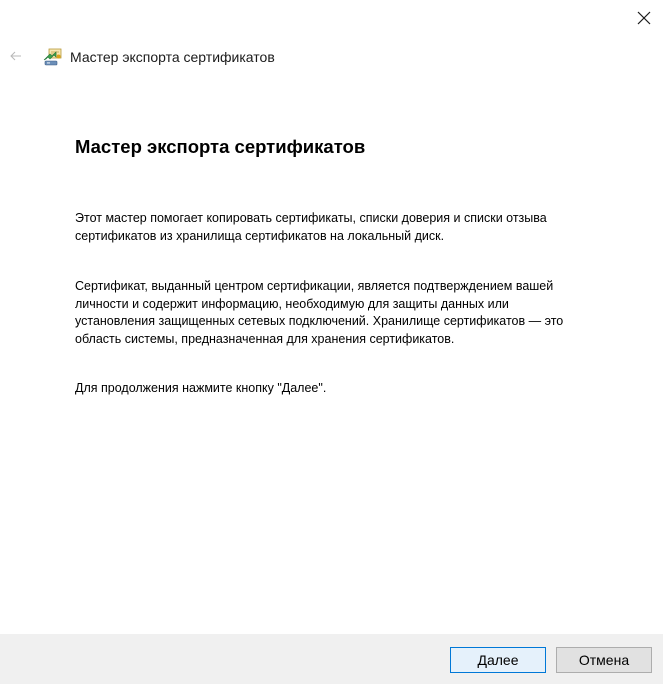  What do you see at coordinates (220, 146) in the screenshot?
I see `page-title: Мастер экспорта сертификатов` at bounding box center [220, 146].